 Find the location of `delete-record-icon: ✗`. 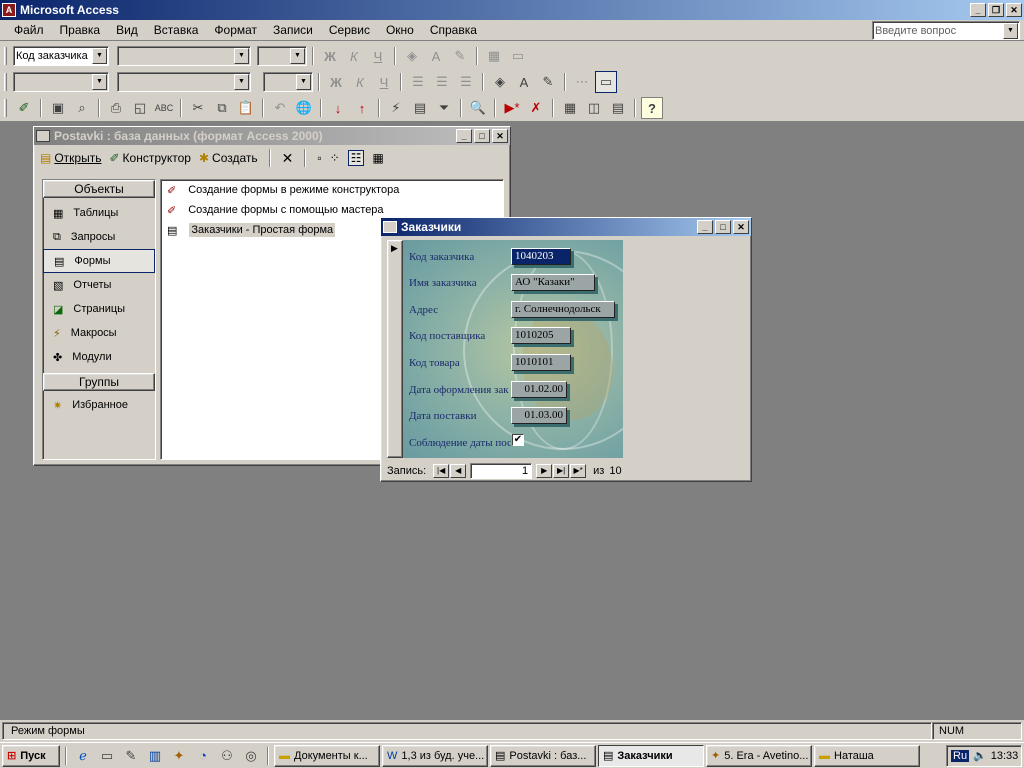

delete-record-icon: ✗ is located at coordinates (536, 108).